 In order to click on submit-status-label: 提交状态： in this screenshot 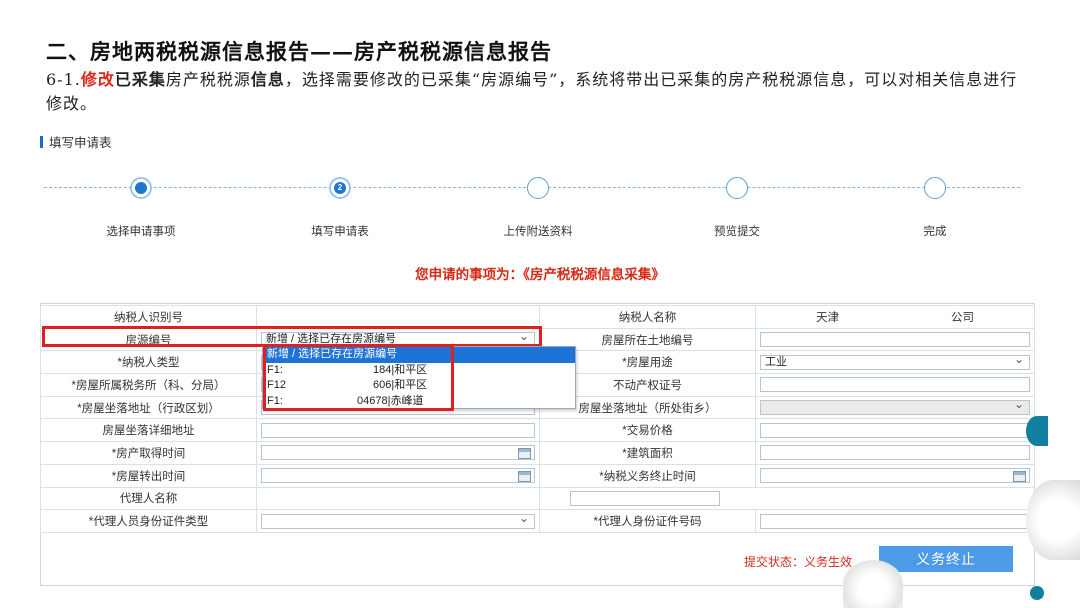, I will do `click(774, 562)`.